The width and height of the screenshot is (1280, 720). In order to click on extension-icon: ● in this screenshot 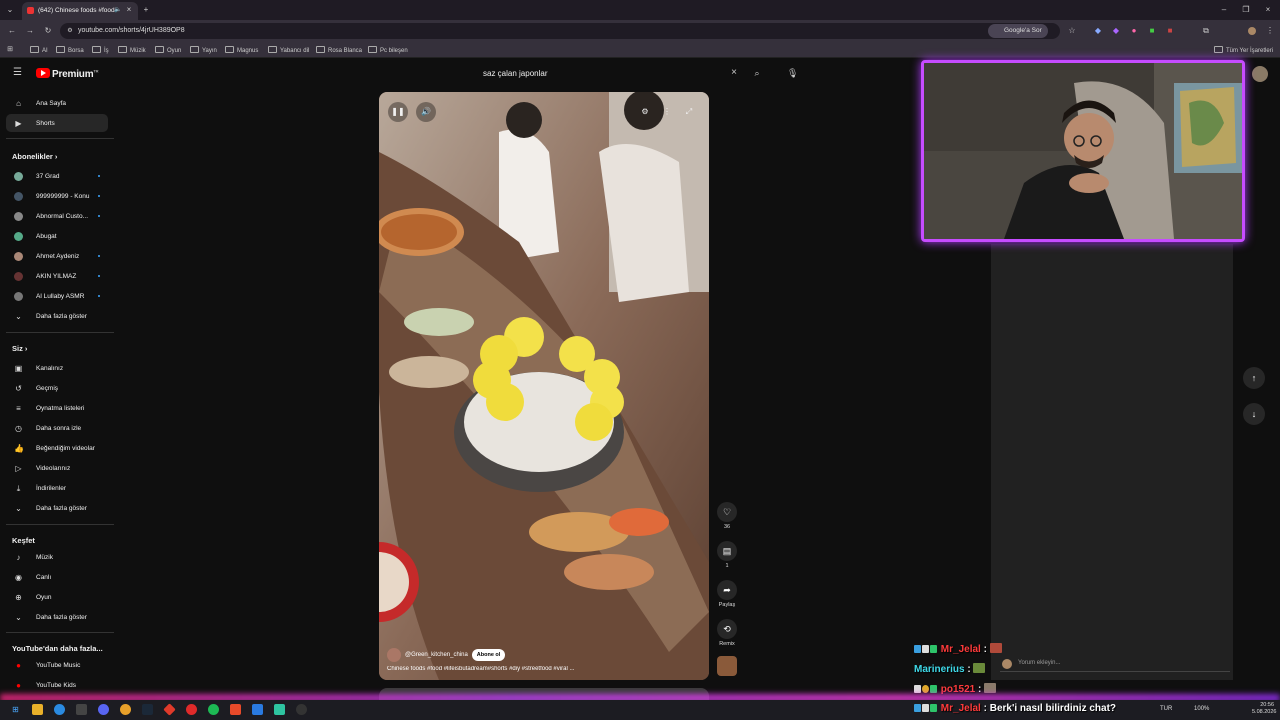, I will do `click(1134, 31)`.